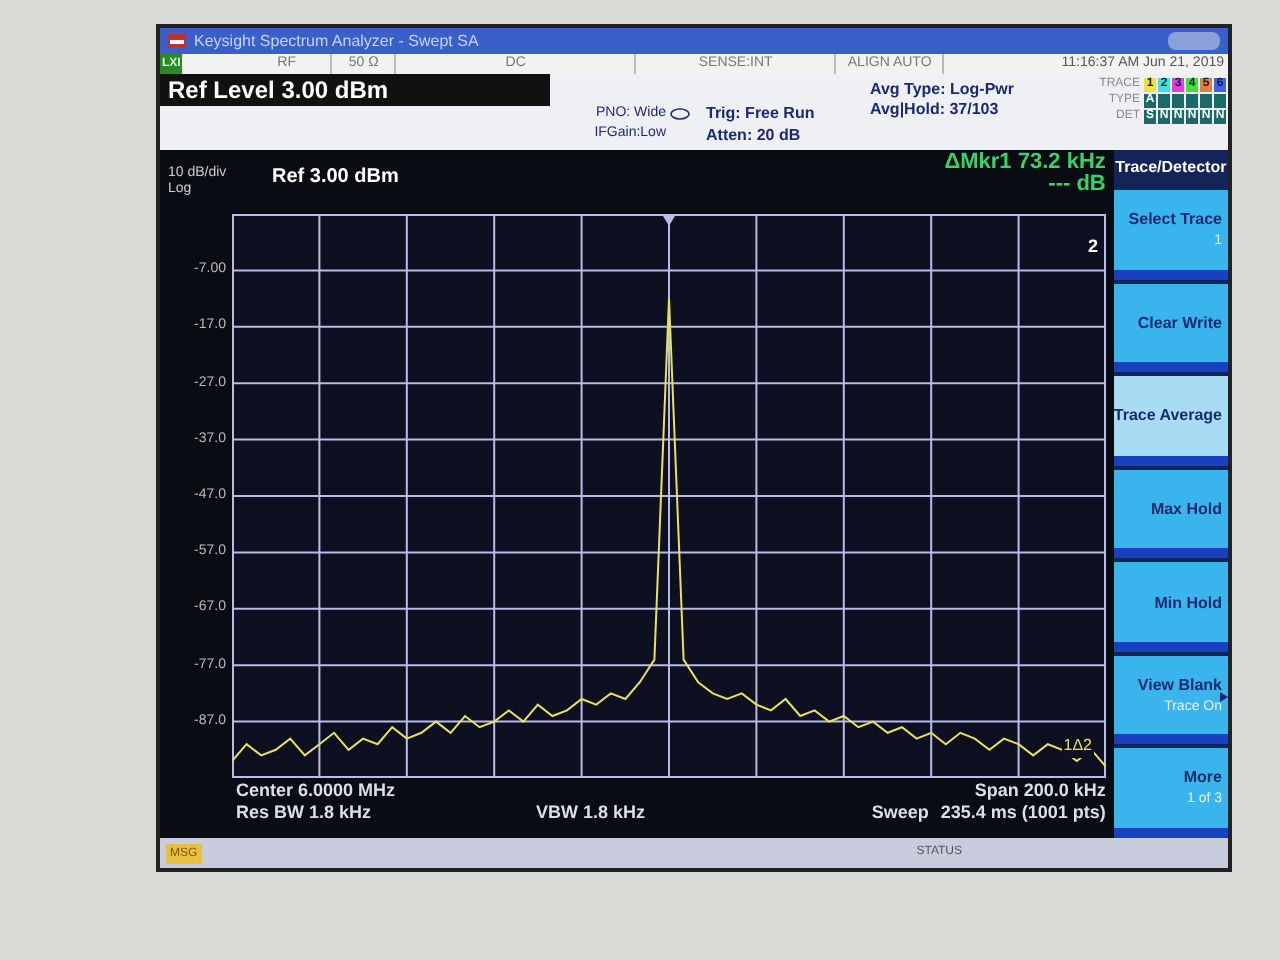 The height and width of the screenshot is (960, 1280). Describe the element at coordinates (900, 813) in the screenshot. I see `sweep-label: Sweep` at that location.